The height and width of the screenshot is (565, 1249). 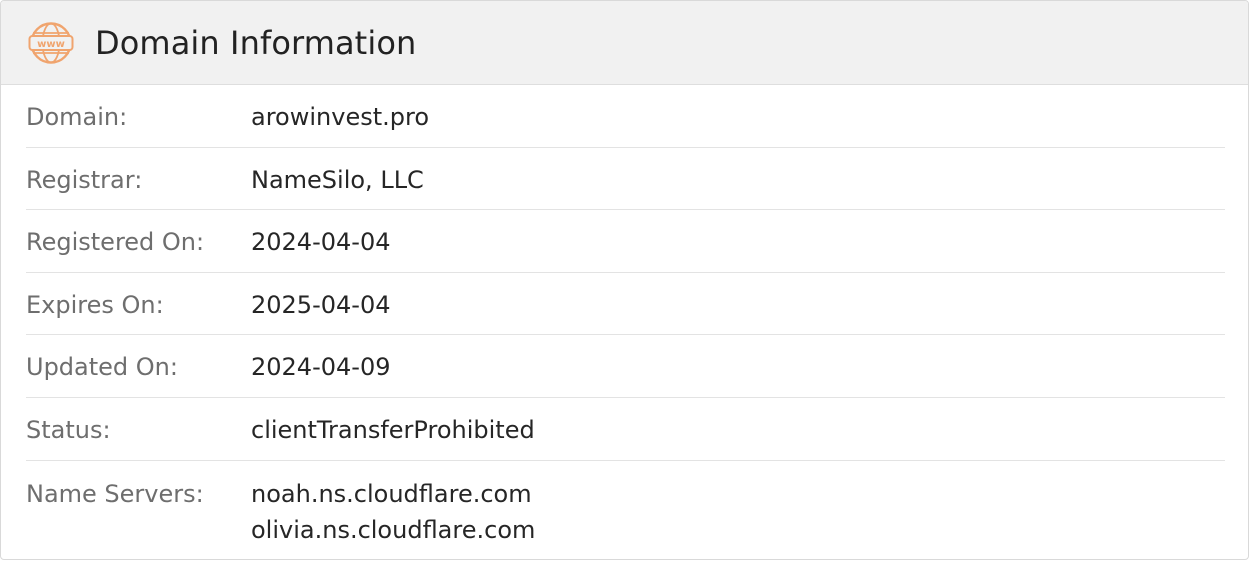 I want to click on domain-label: Domain:, so click(x=77, y=117).